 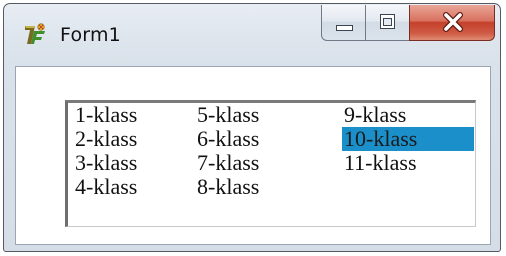 I want to click on listbox-column-3: 9-klass 10-klass 11-klass, so click(x=408, y=139).